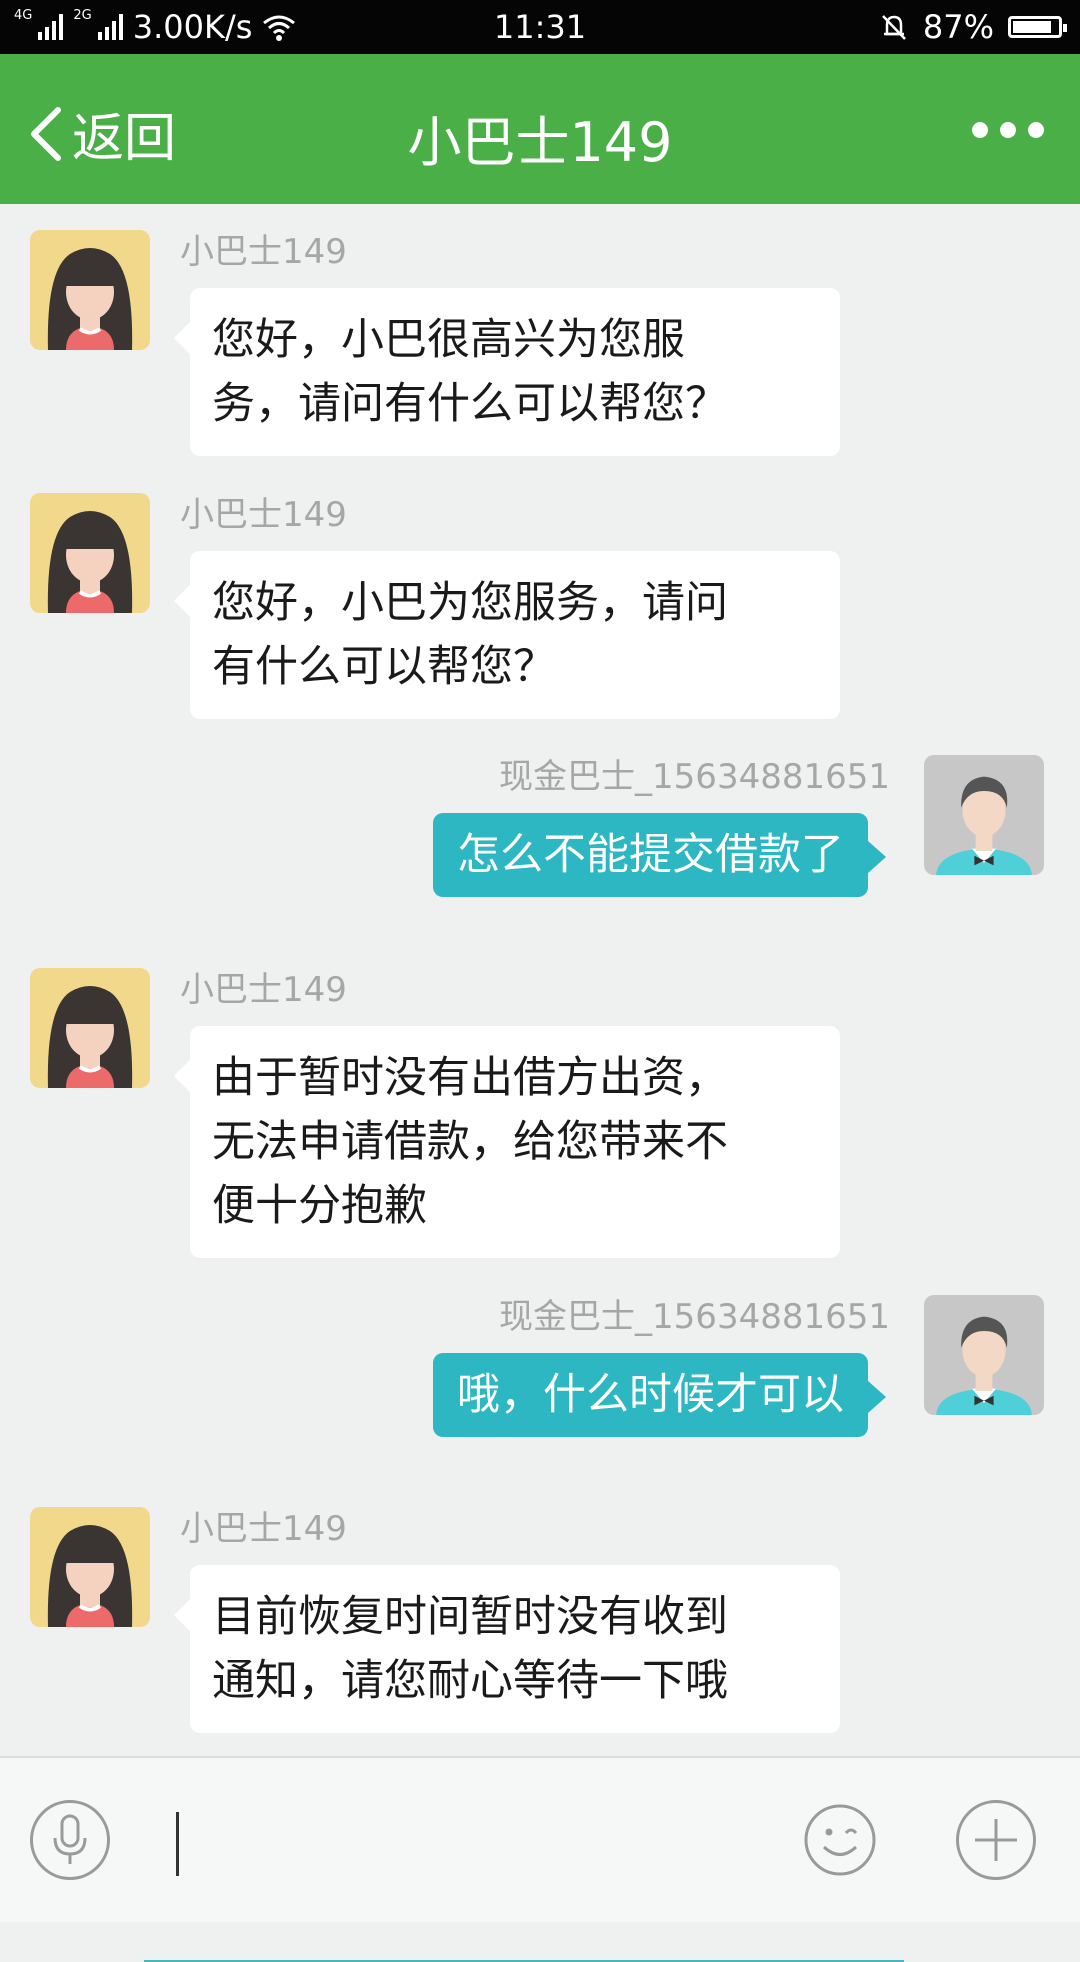 The width and height of the screenshot is (1080, 1962). I want to click on input-bar, so click(540, 1859).